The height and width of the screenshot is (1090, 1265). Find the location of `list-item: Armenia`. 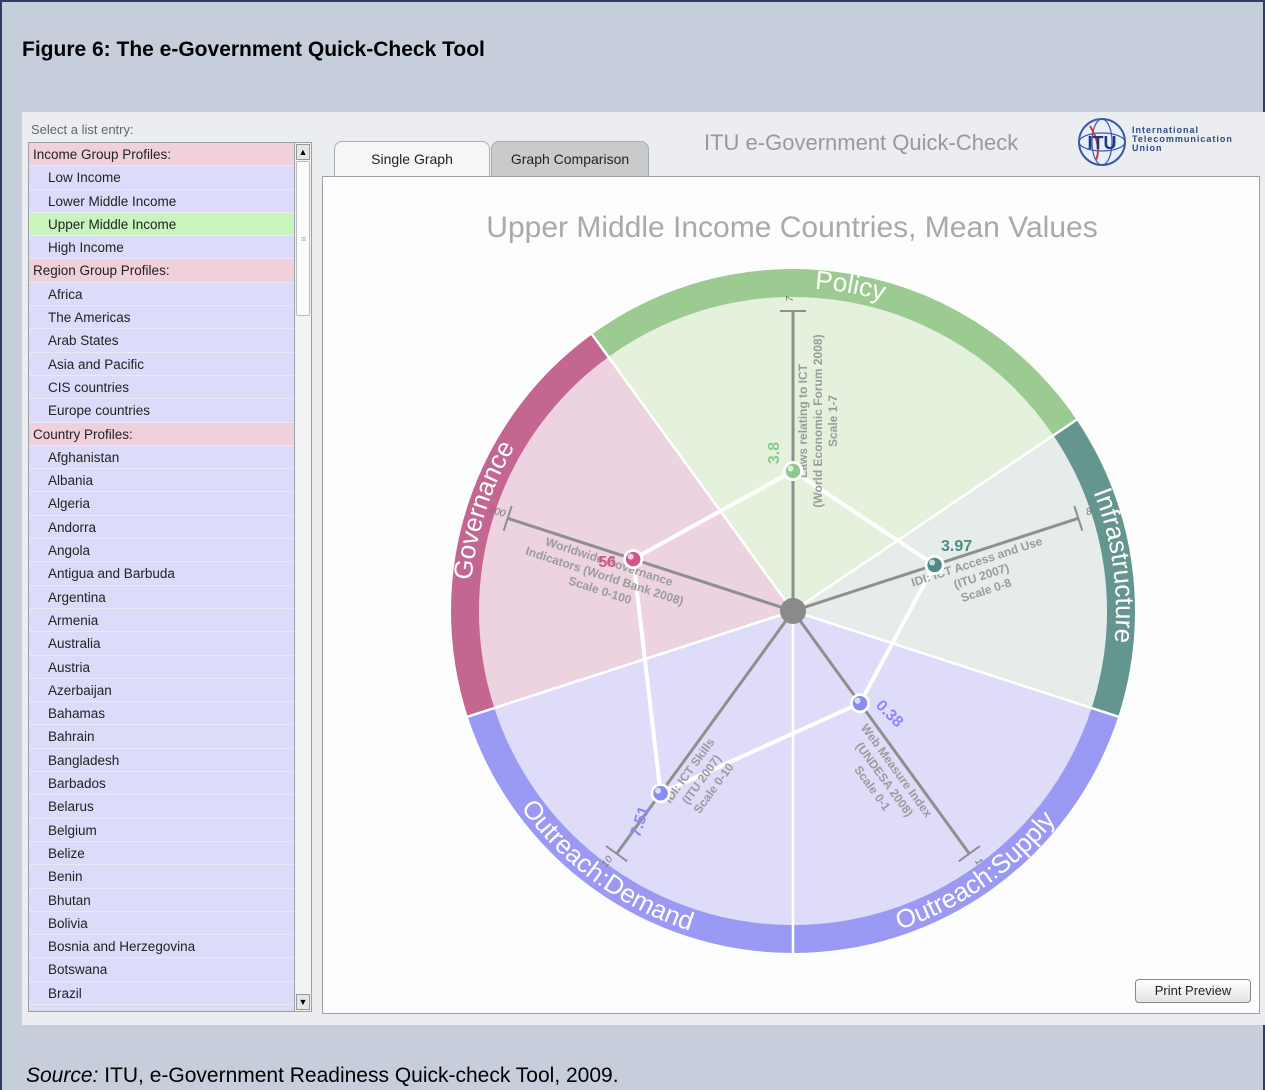

list-item: Armenia is located at coordinates (162, 620).